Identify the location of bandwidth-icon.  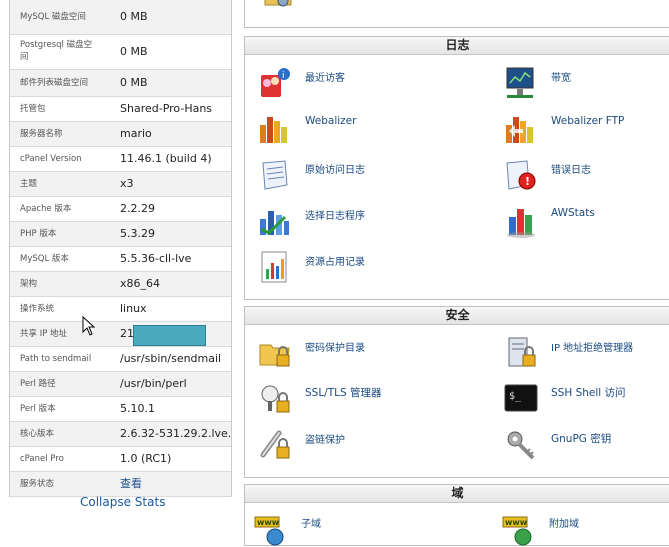
(520, 82).